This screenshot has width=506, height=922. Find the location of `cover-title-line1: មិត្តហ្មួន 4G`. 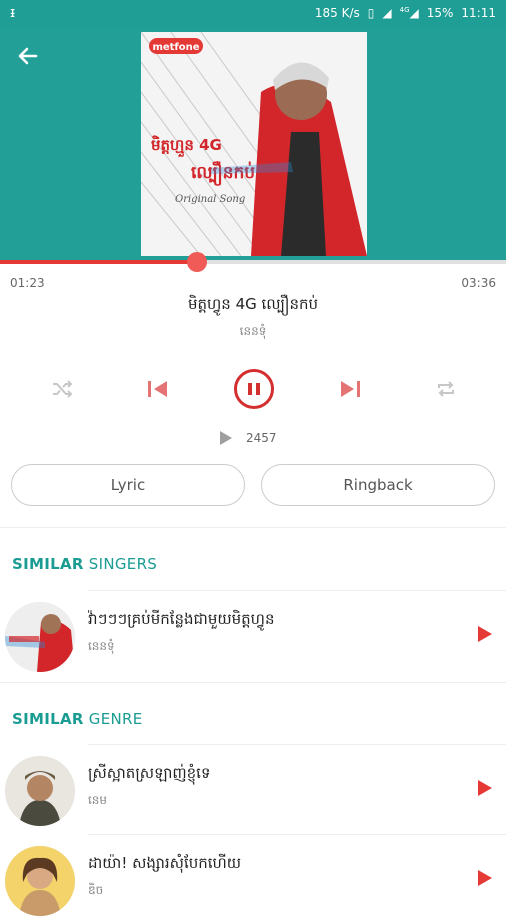

cover-title-line1: មិត្តហ្មួន 4G is located at coordinates (186, 146).